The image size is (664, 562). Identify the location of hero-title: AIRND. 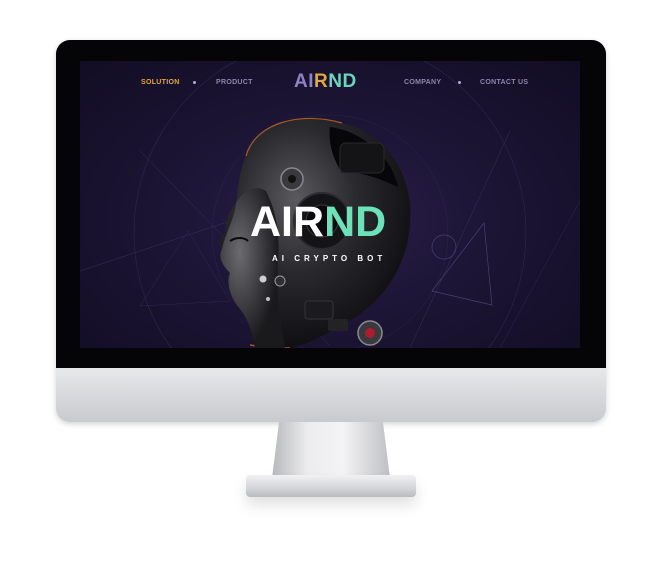
(318, 222).